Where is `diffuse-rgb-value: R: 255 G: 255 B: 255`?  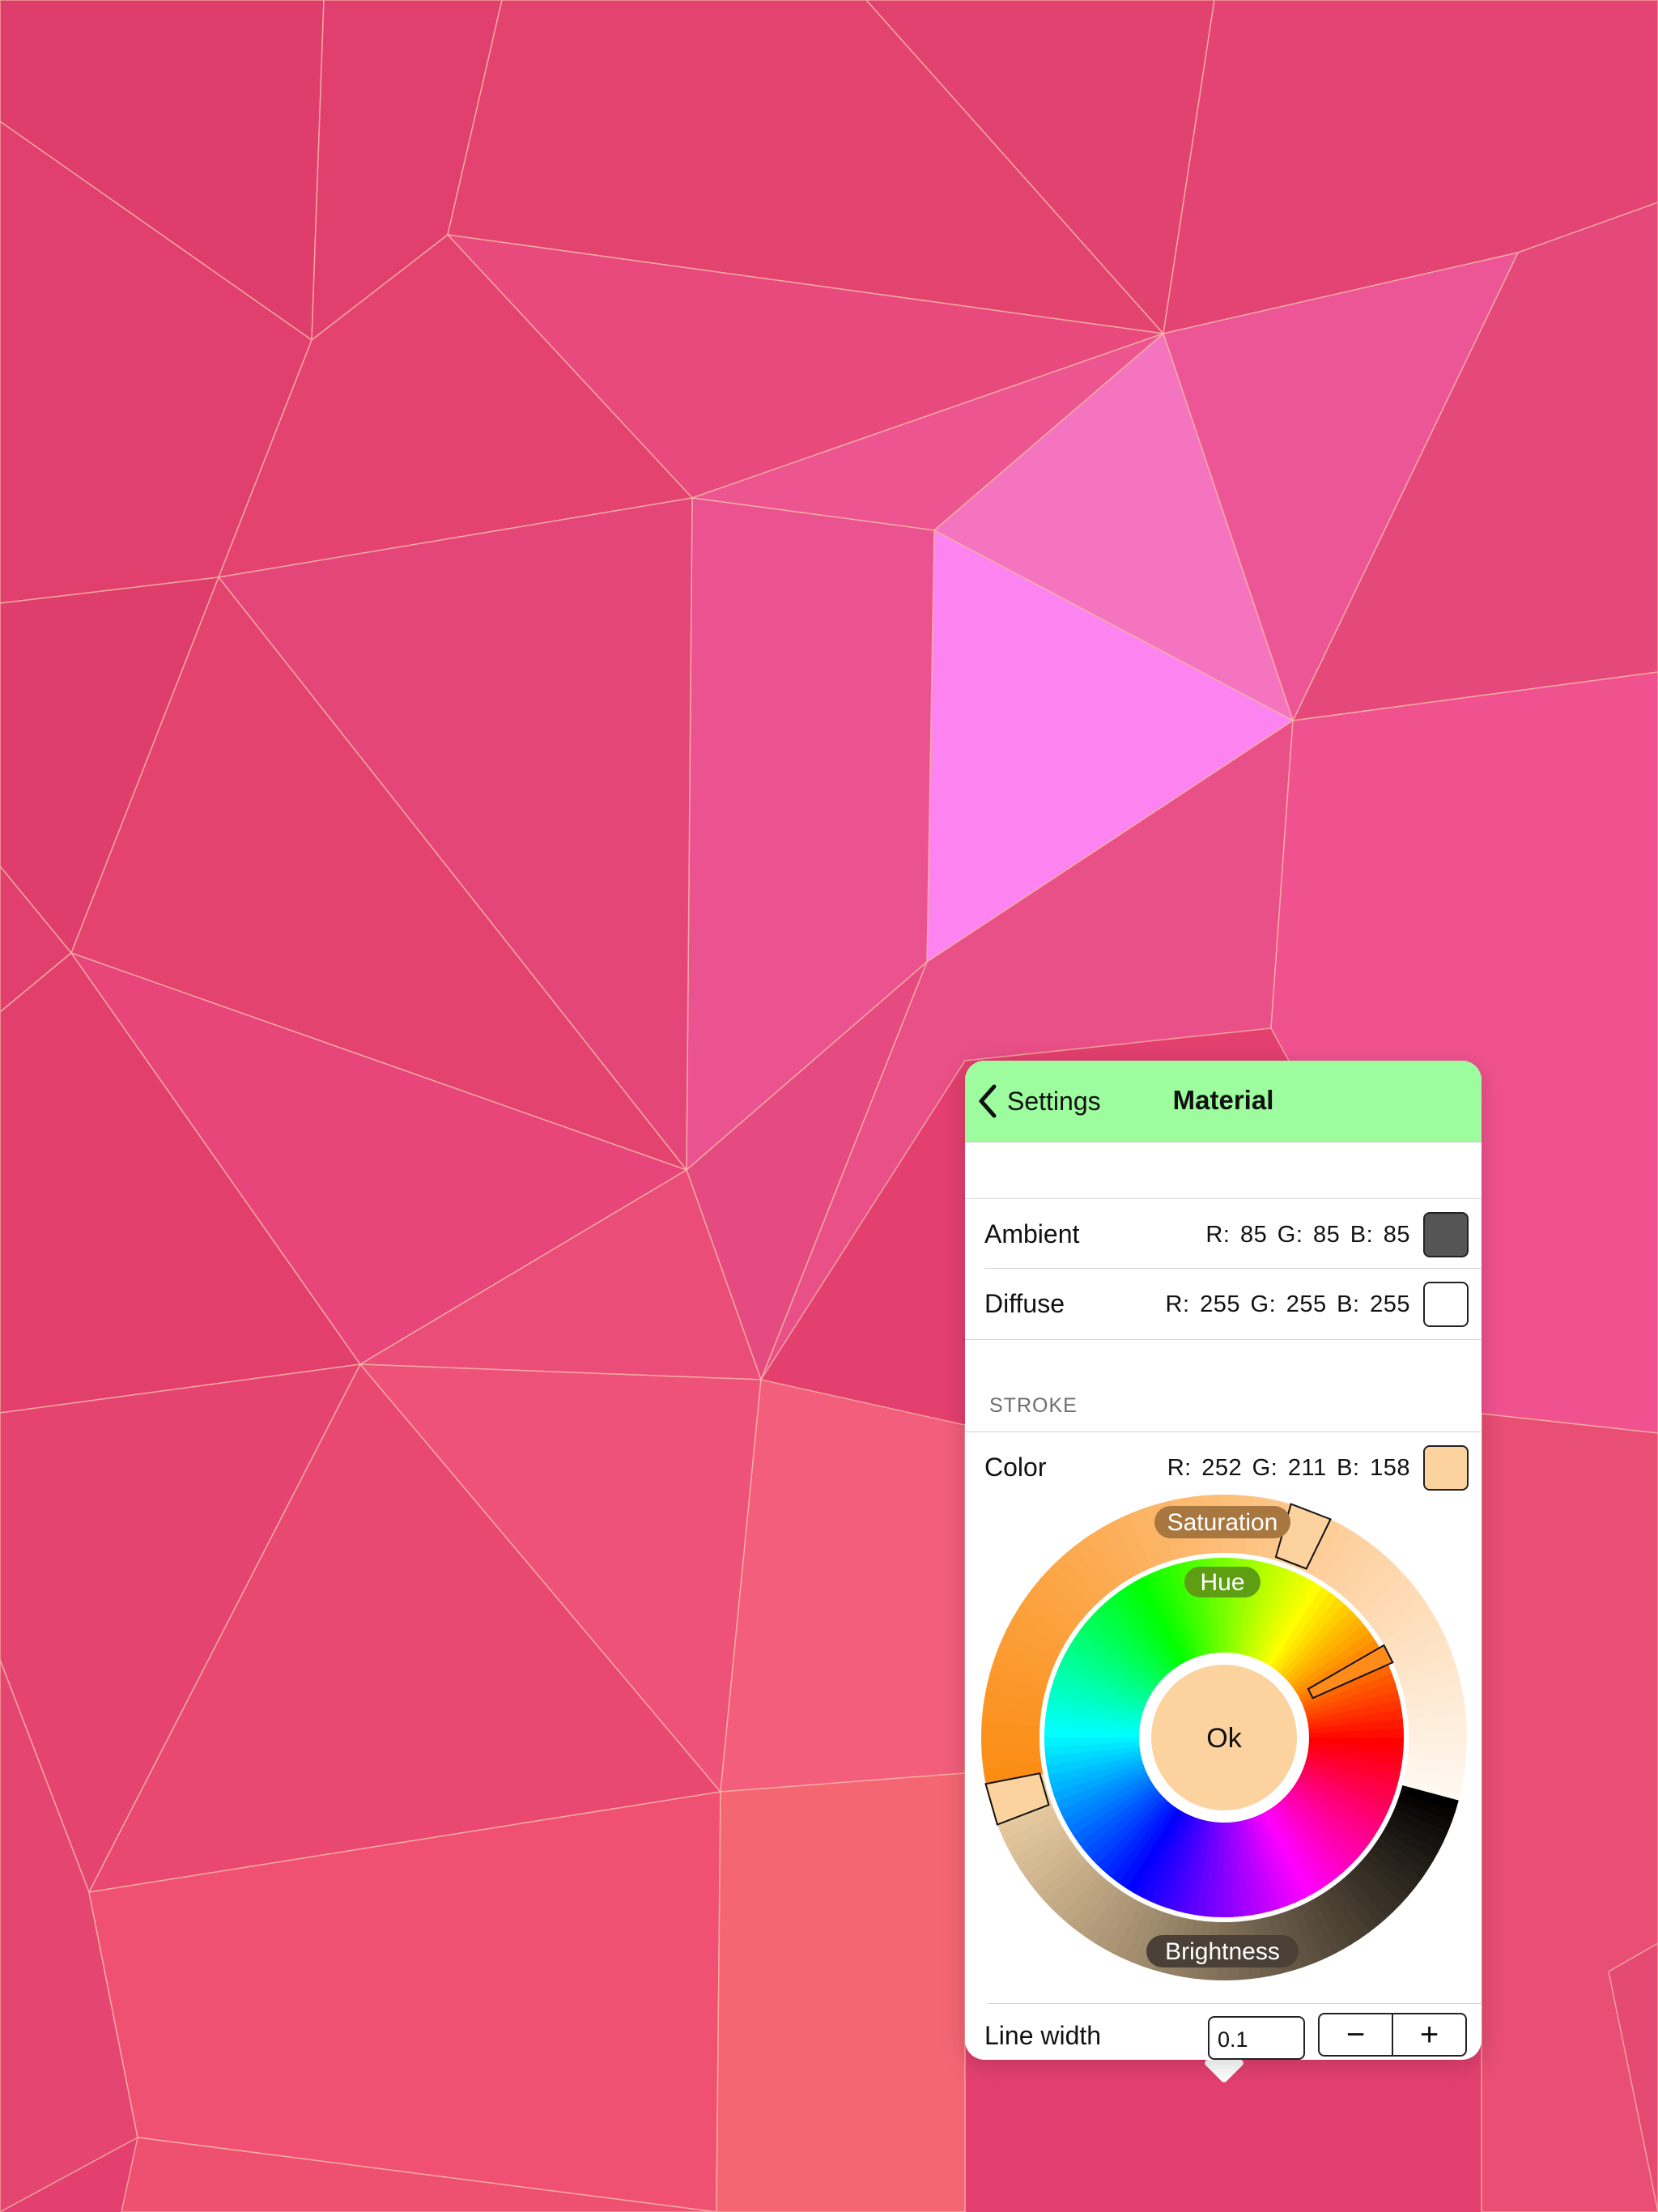 diffuse-rgb-value: R: 255 G: 255 B: 255 is located at coordinates (1287, 1304).